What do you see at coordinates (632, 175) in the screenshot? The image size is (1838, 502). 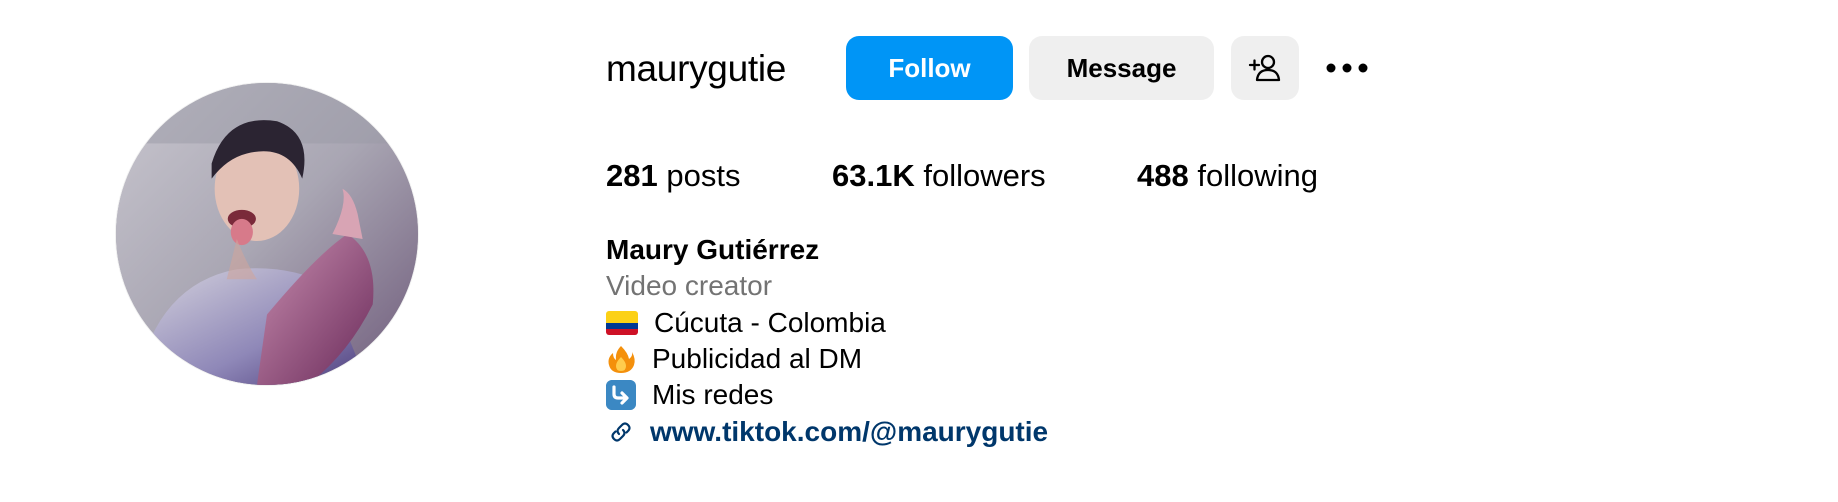 I see `posts-count: 281` at bounding box center [632, 175].